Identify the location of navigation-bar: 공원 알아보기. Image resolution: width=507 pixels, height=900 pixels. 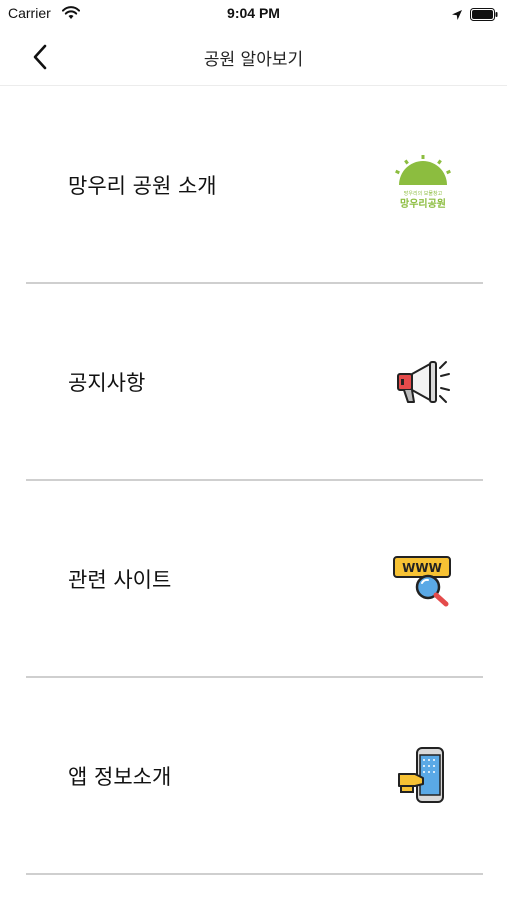
(253, 57).